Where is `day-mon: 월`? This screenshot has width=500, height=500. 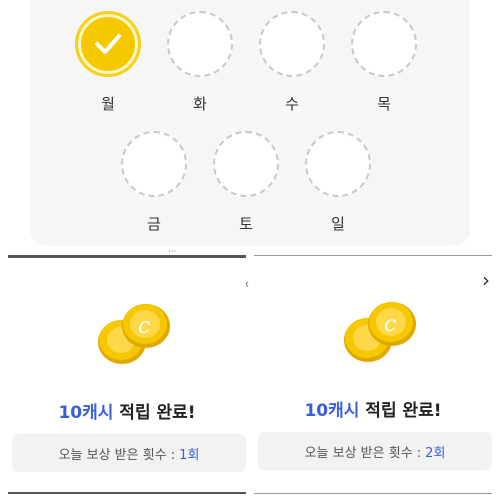 day-mon: 월 is located at coordinates (108, 62).